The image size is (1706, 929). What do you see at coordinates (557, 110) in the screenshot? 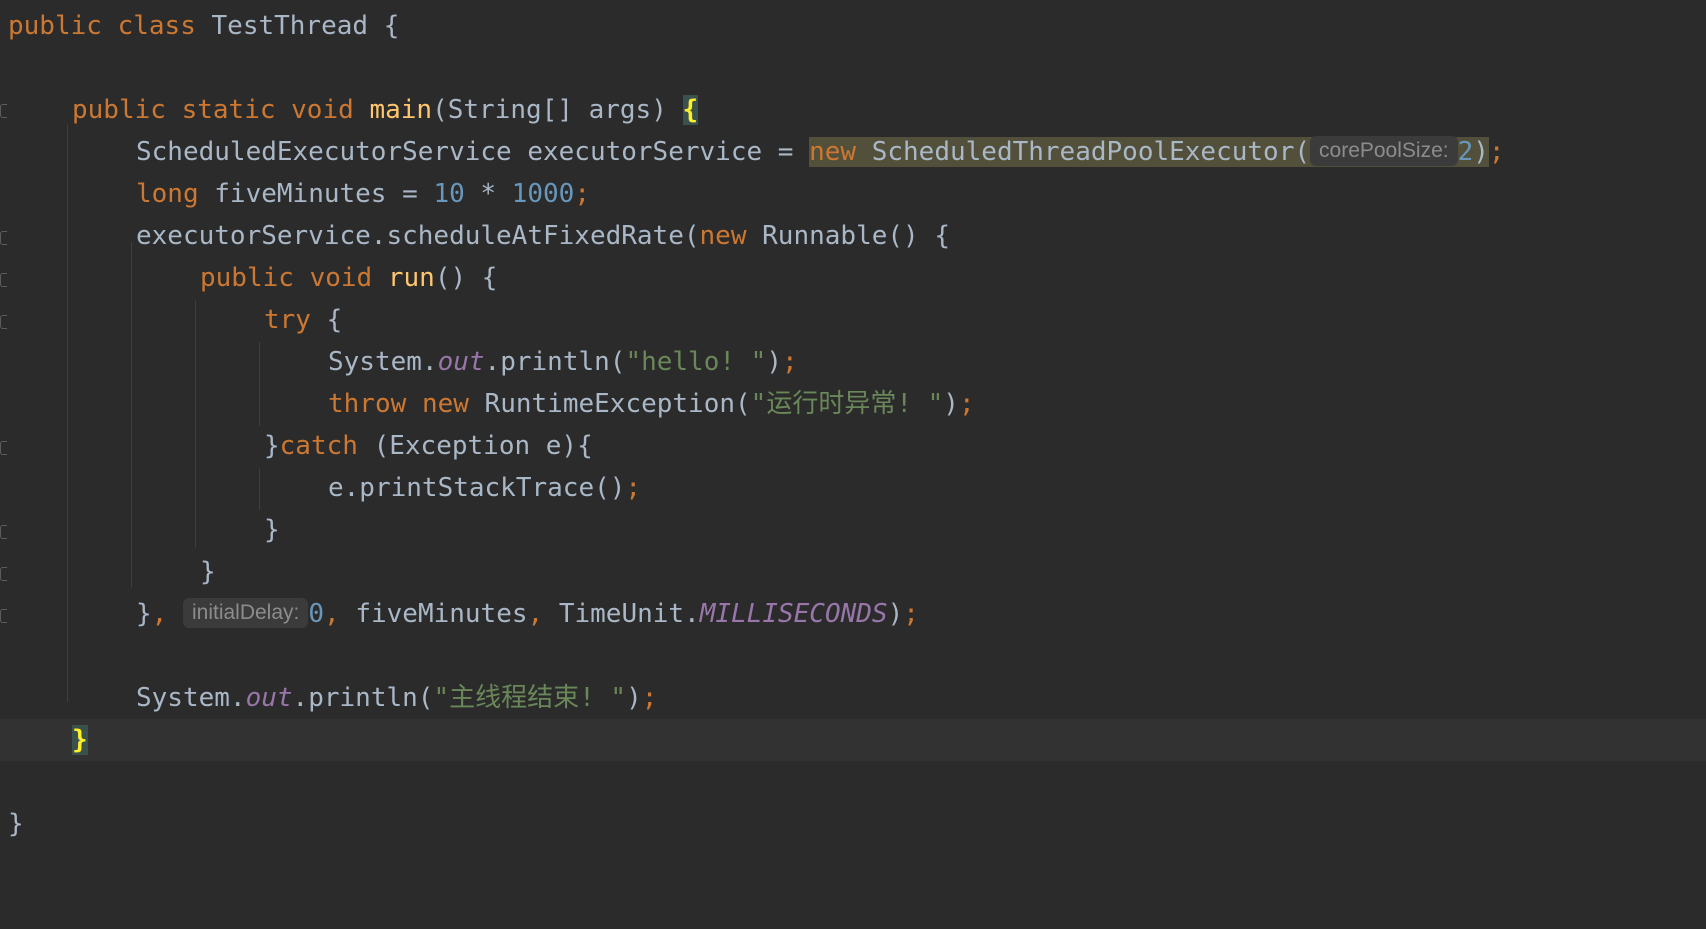
I see `code-token: (String[] args)` at bounding box center [557, 110].